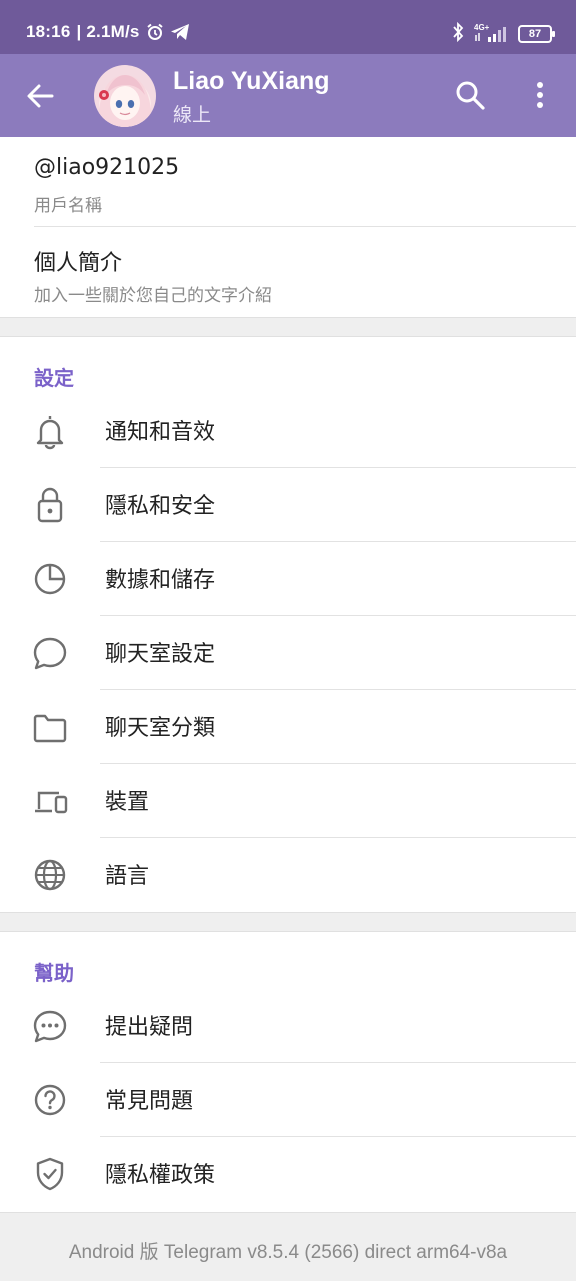  What do you see at coordinates (50, 1026) in the screenshot?
I see `chat-dots-icon` at bounding box center [50, 1026].